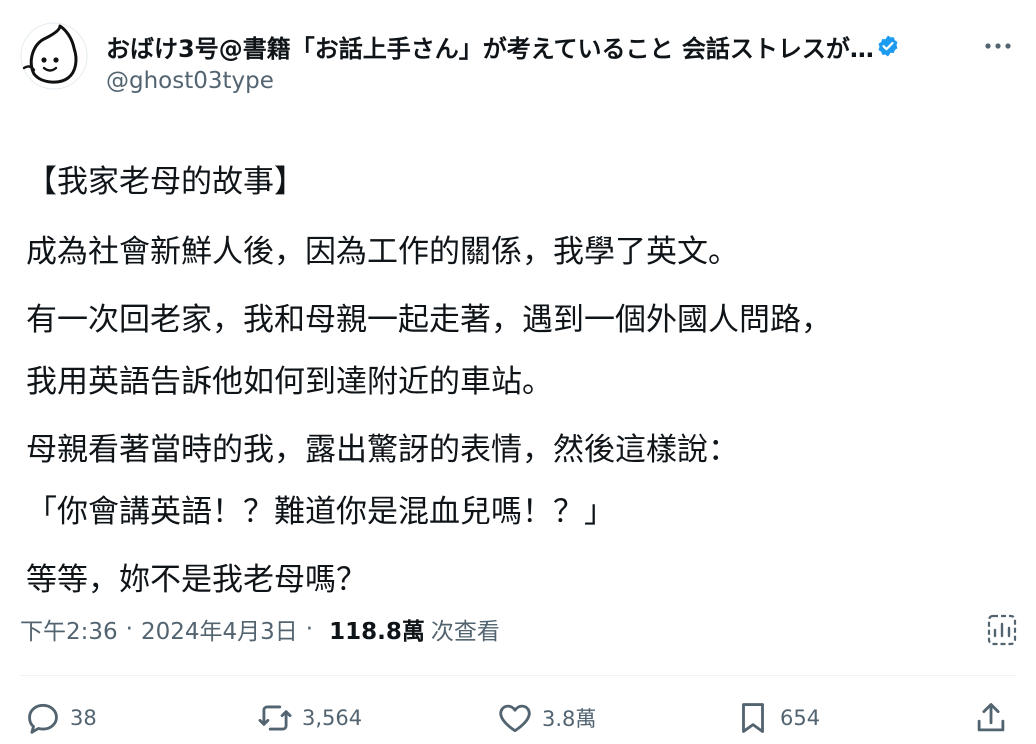  I want to click on post-line: 我用英語告訴他如何到達附近的車站。, so click(289, 382).